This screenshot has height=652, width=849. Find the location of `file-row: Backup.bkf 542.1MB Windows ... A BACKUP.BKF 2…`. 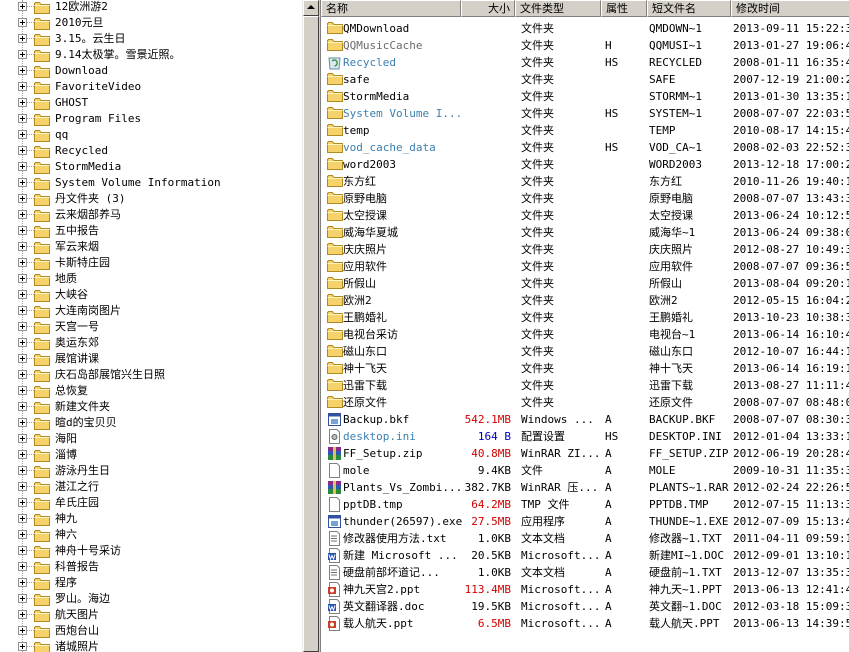

file-row: Backup.bkf 542.1MB Windows ... A BACKUP.BKF 2… is located at coordinates (585, 419).